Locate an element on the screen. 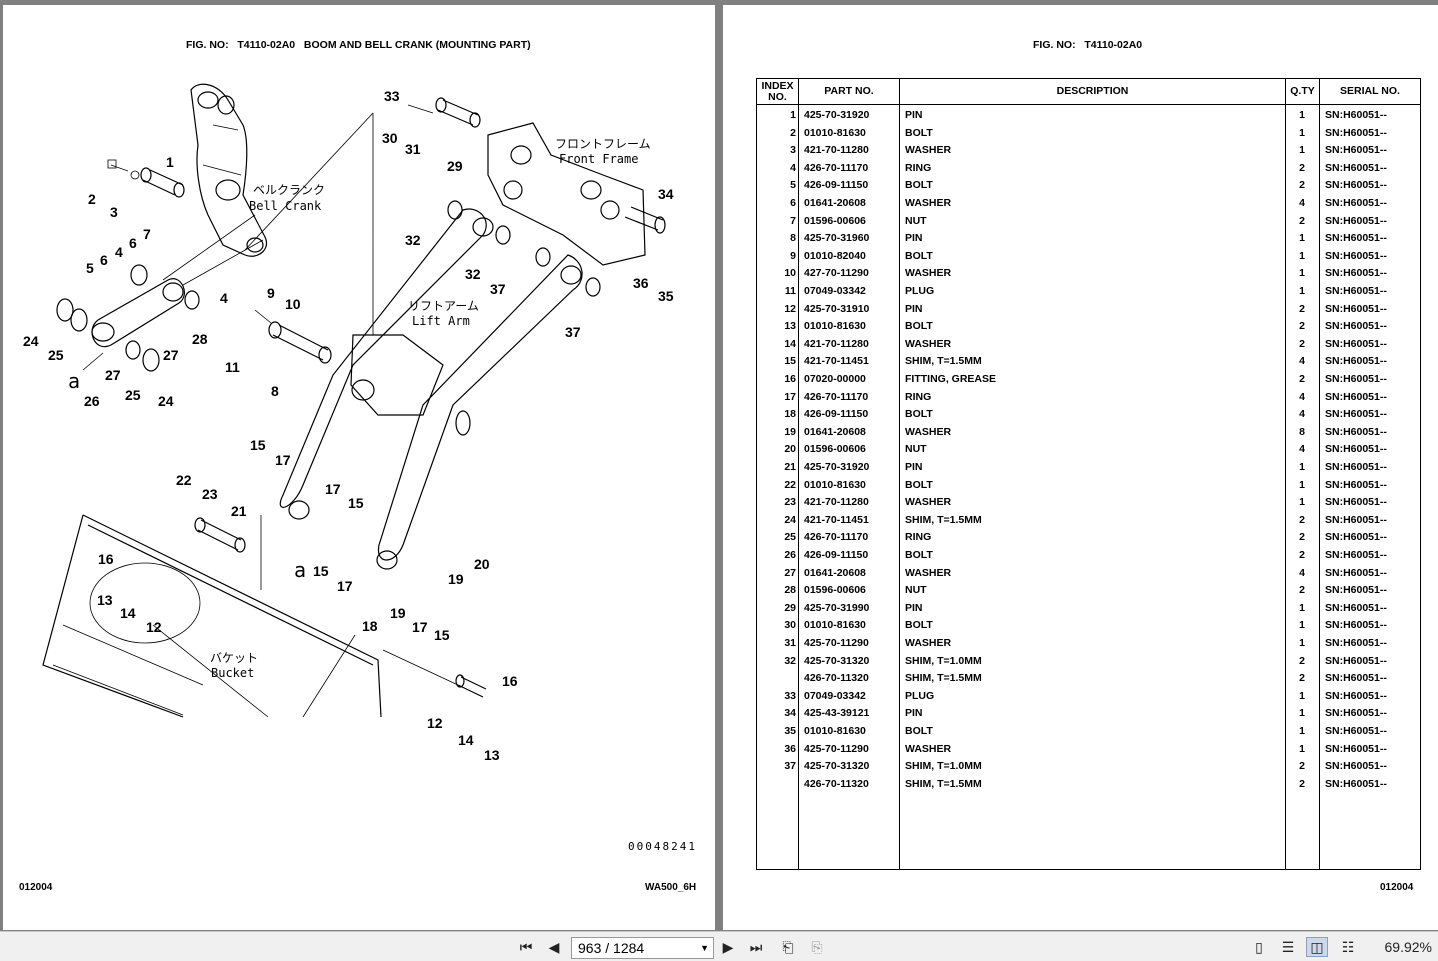 This screenshot has width=1438, height=961. callout-31: 31 is located at coordinates (413, 149).